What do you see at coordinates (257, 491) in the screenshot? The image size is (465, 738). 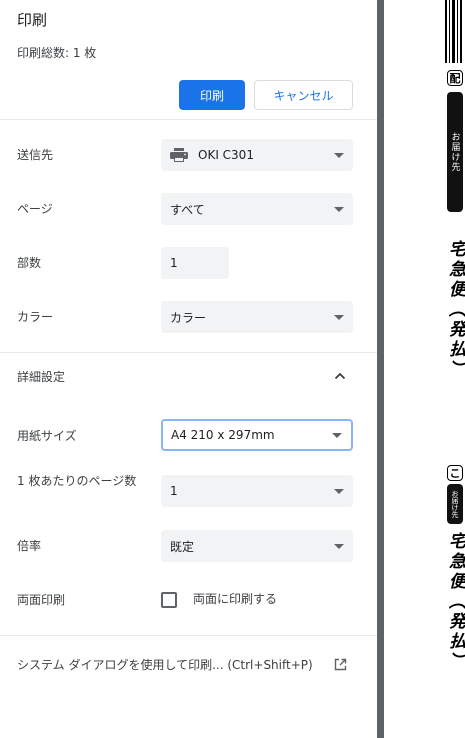 I see `pages-per-sheet-select: 1` at bounding box center [257, 491].